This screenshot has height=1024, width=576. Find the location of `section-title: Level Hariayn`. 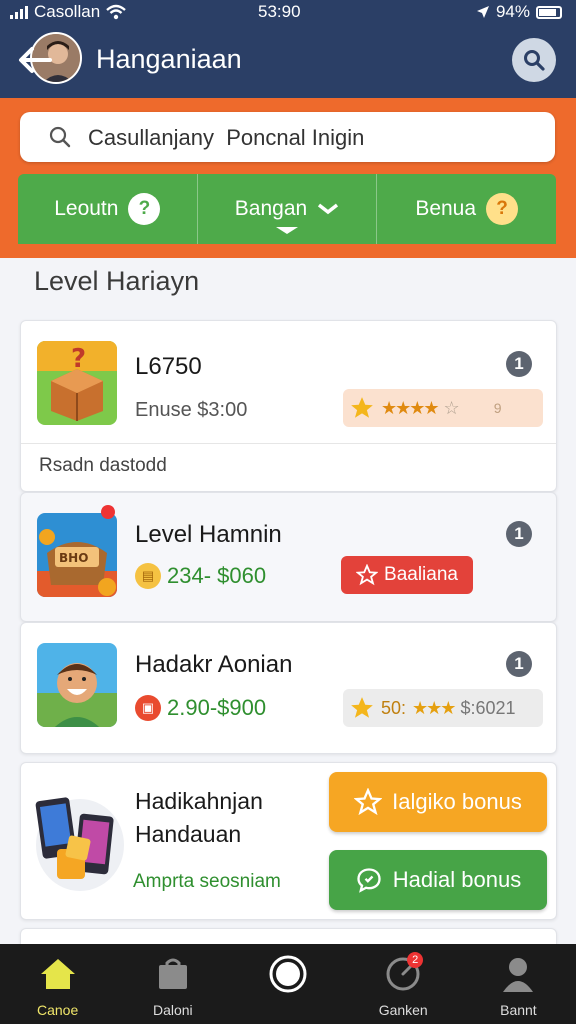

section-title: Level Hariayn is located at coordinates (117, 281).